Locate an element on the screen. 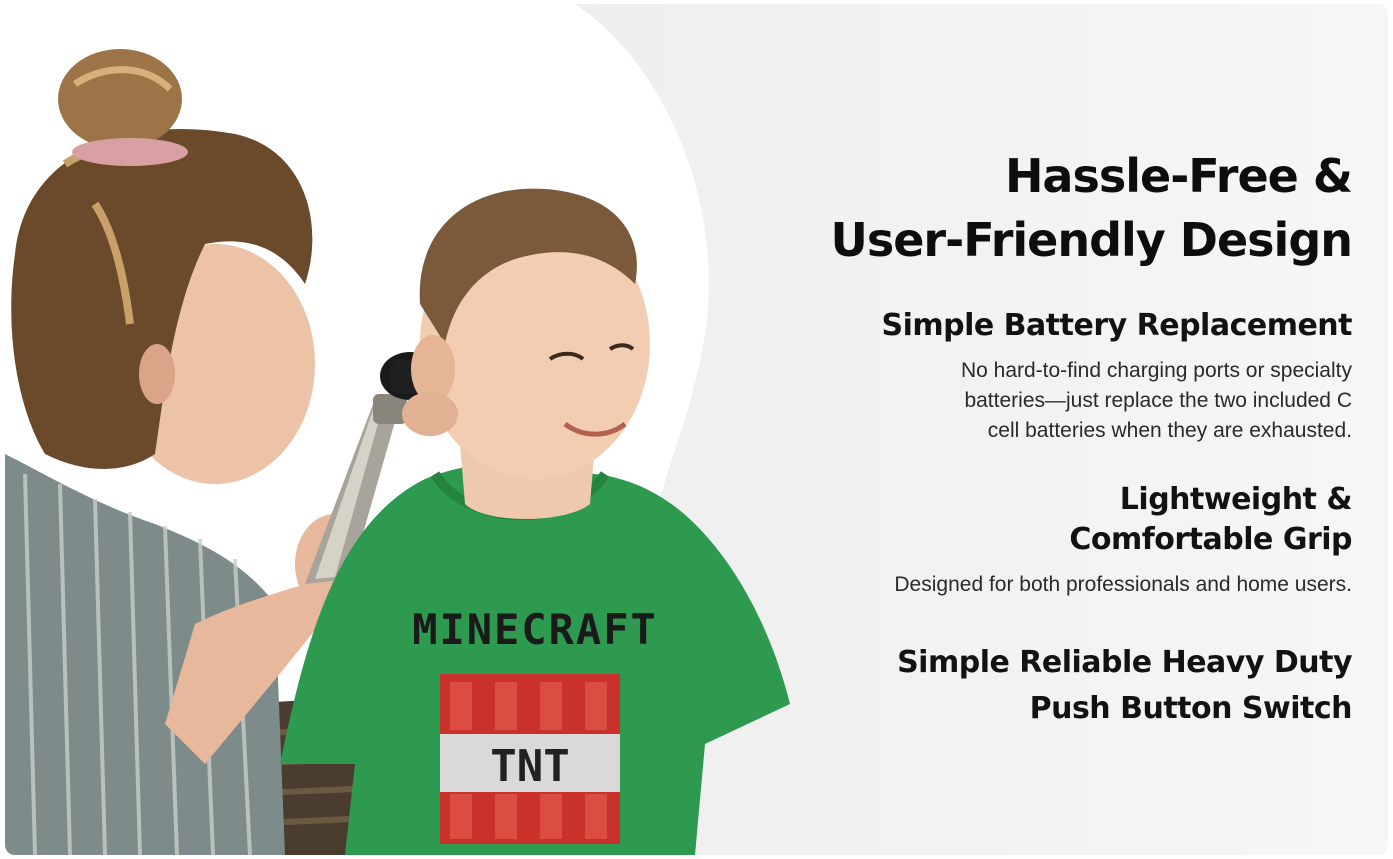 Image resolution: width=1393 pixels, height=859 pixels. tnt-block: TNT is located at coordinates (530, 759).